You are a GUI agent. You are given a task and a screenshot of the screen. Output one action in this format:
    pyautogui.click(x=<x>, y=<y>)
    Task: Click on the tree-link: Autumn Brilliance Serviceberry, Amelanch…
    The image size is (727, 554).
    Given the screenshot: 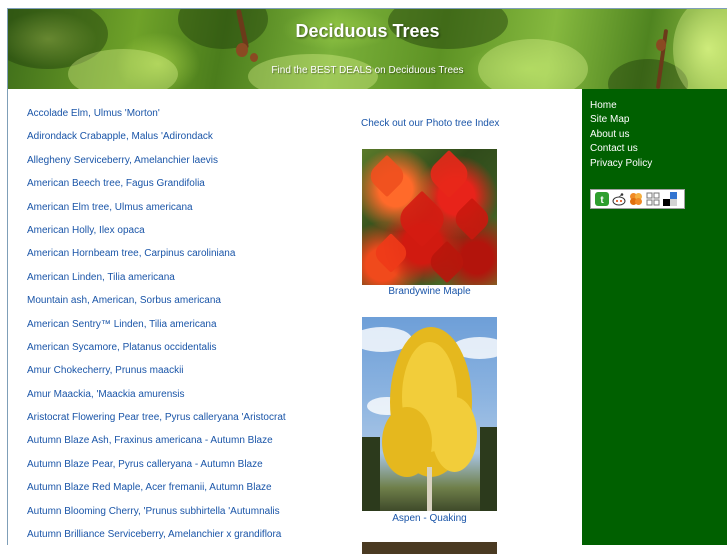 What is the action you would take?
    pyautogui.click(x=154, y=534)
    